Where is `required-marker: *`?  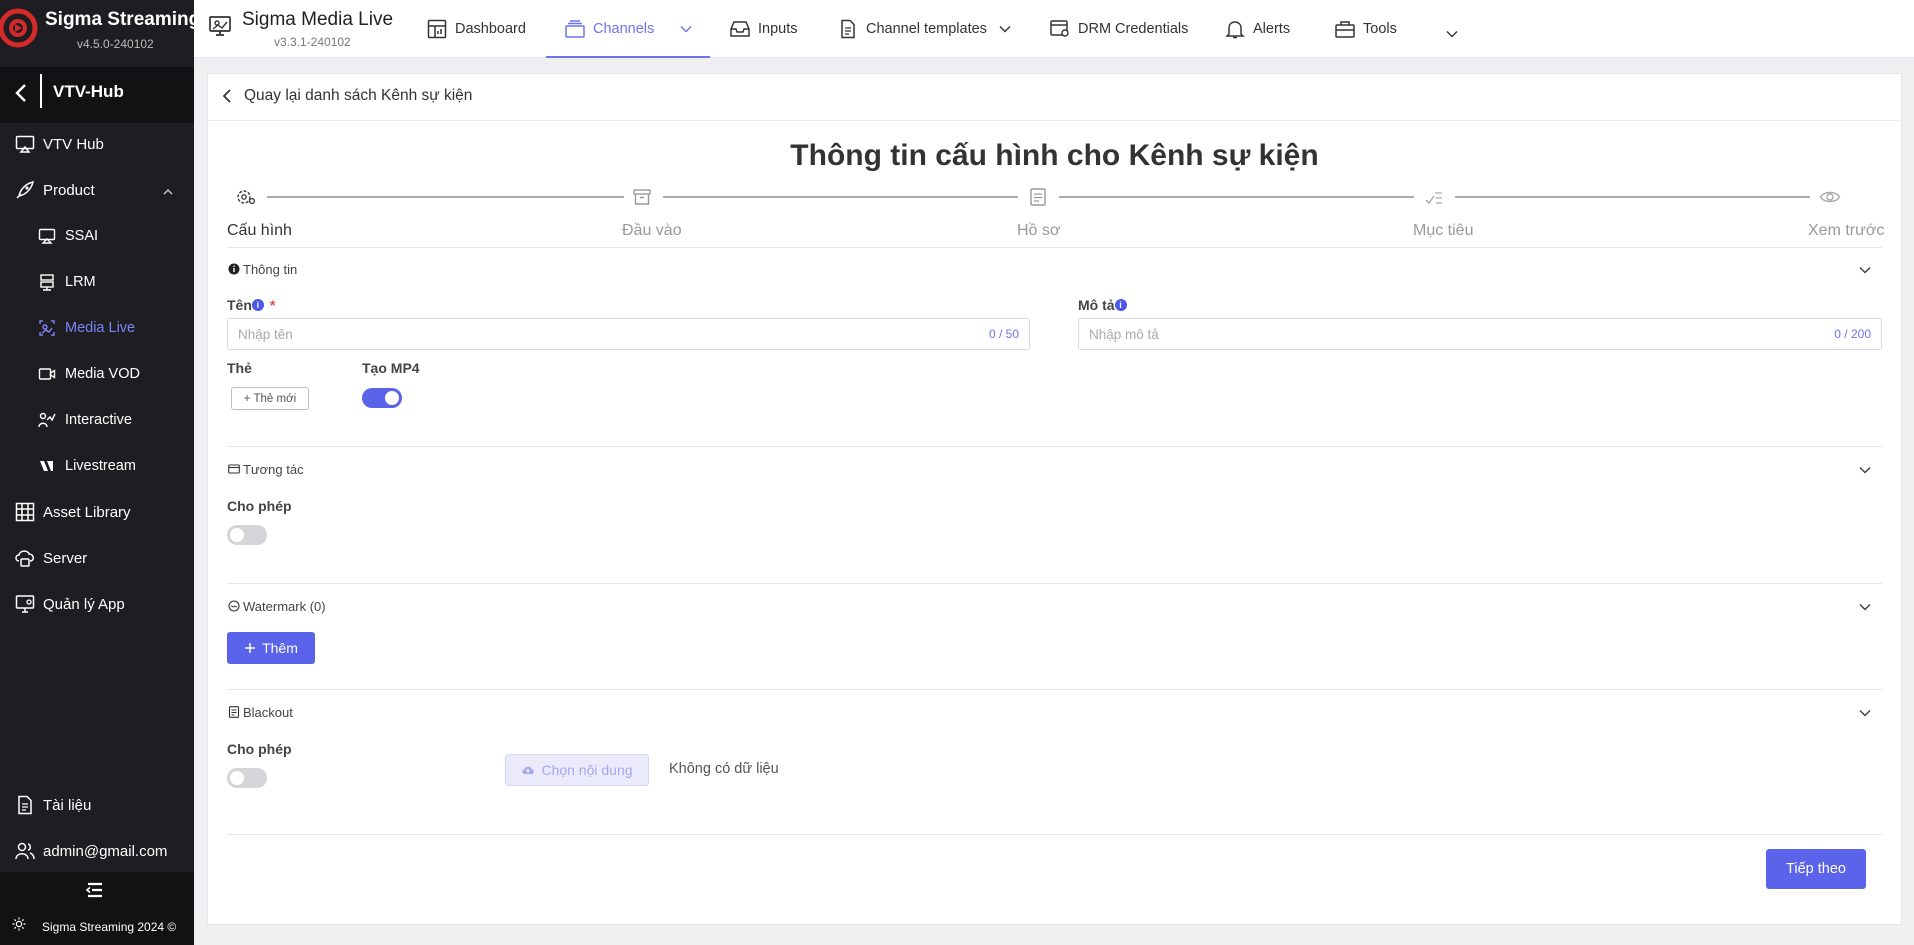
required-marker: * is located at coordinates (272, 305).